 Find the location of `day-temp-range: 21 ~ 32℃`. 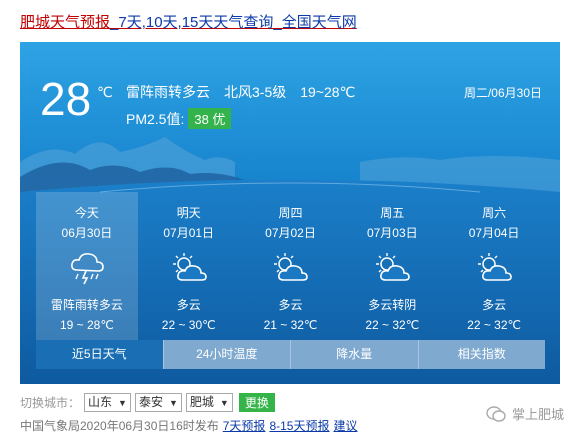

day-temp-range: 21 ~ 32℃ is located at coordinates (290, 325).